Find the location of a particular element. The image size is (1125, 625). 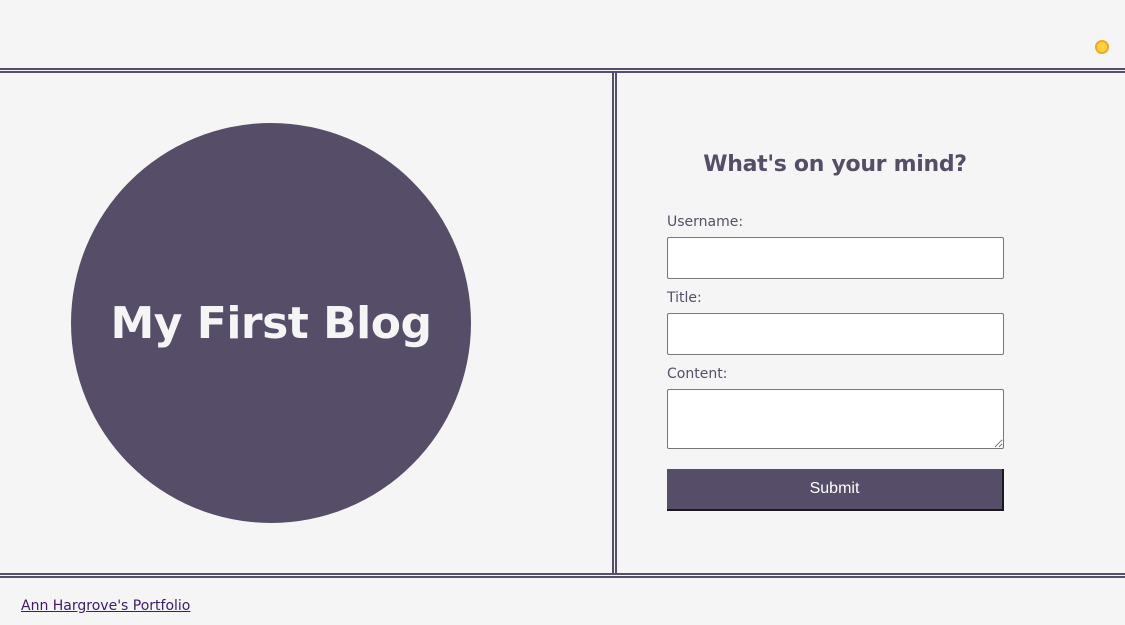

blog-title: My First Blog is located at coordinates (271, 323).